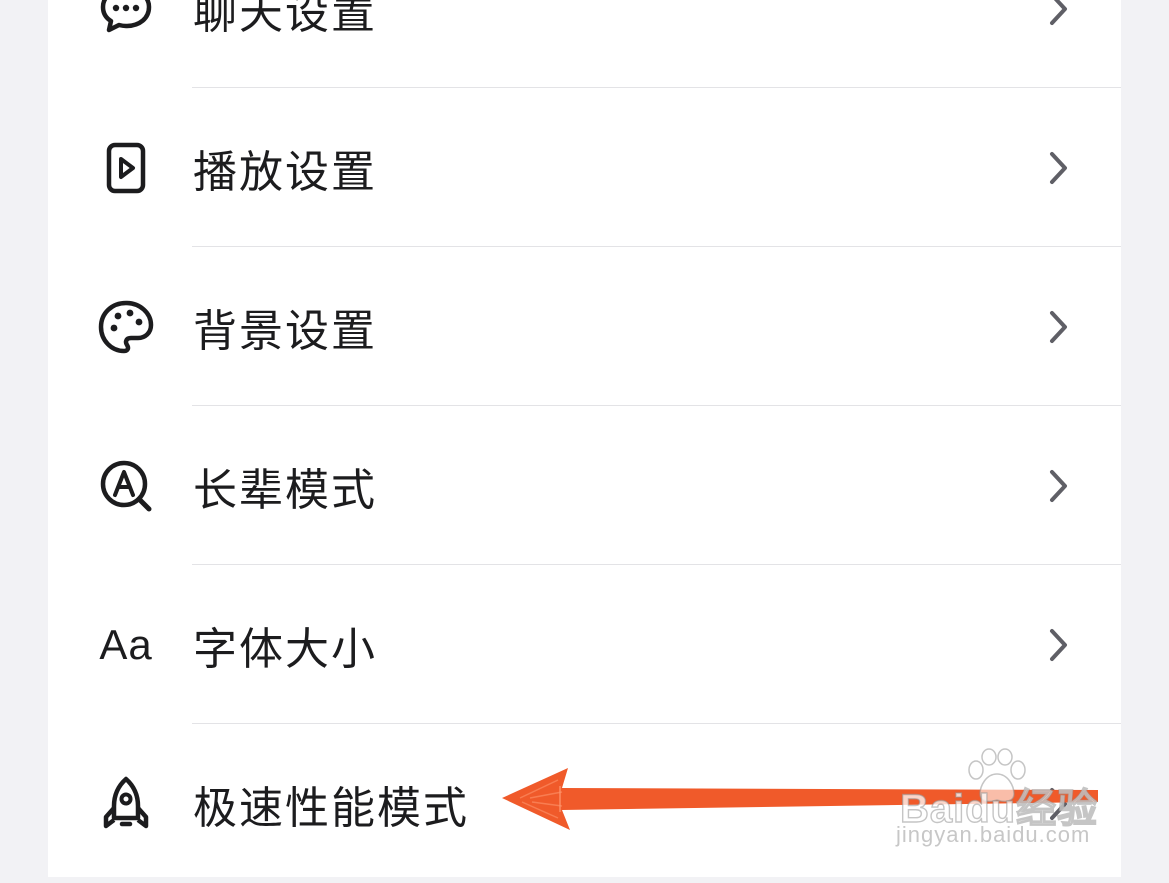  I want to click on font-size-icon: Aa, so click(126, 644).